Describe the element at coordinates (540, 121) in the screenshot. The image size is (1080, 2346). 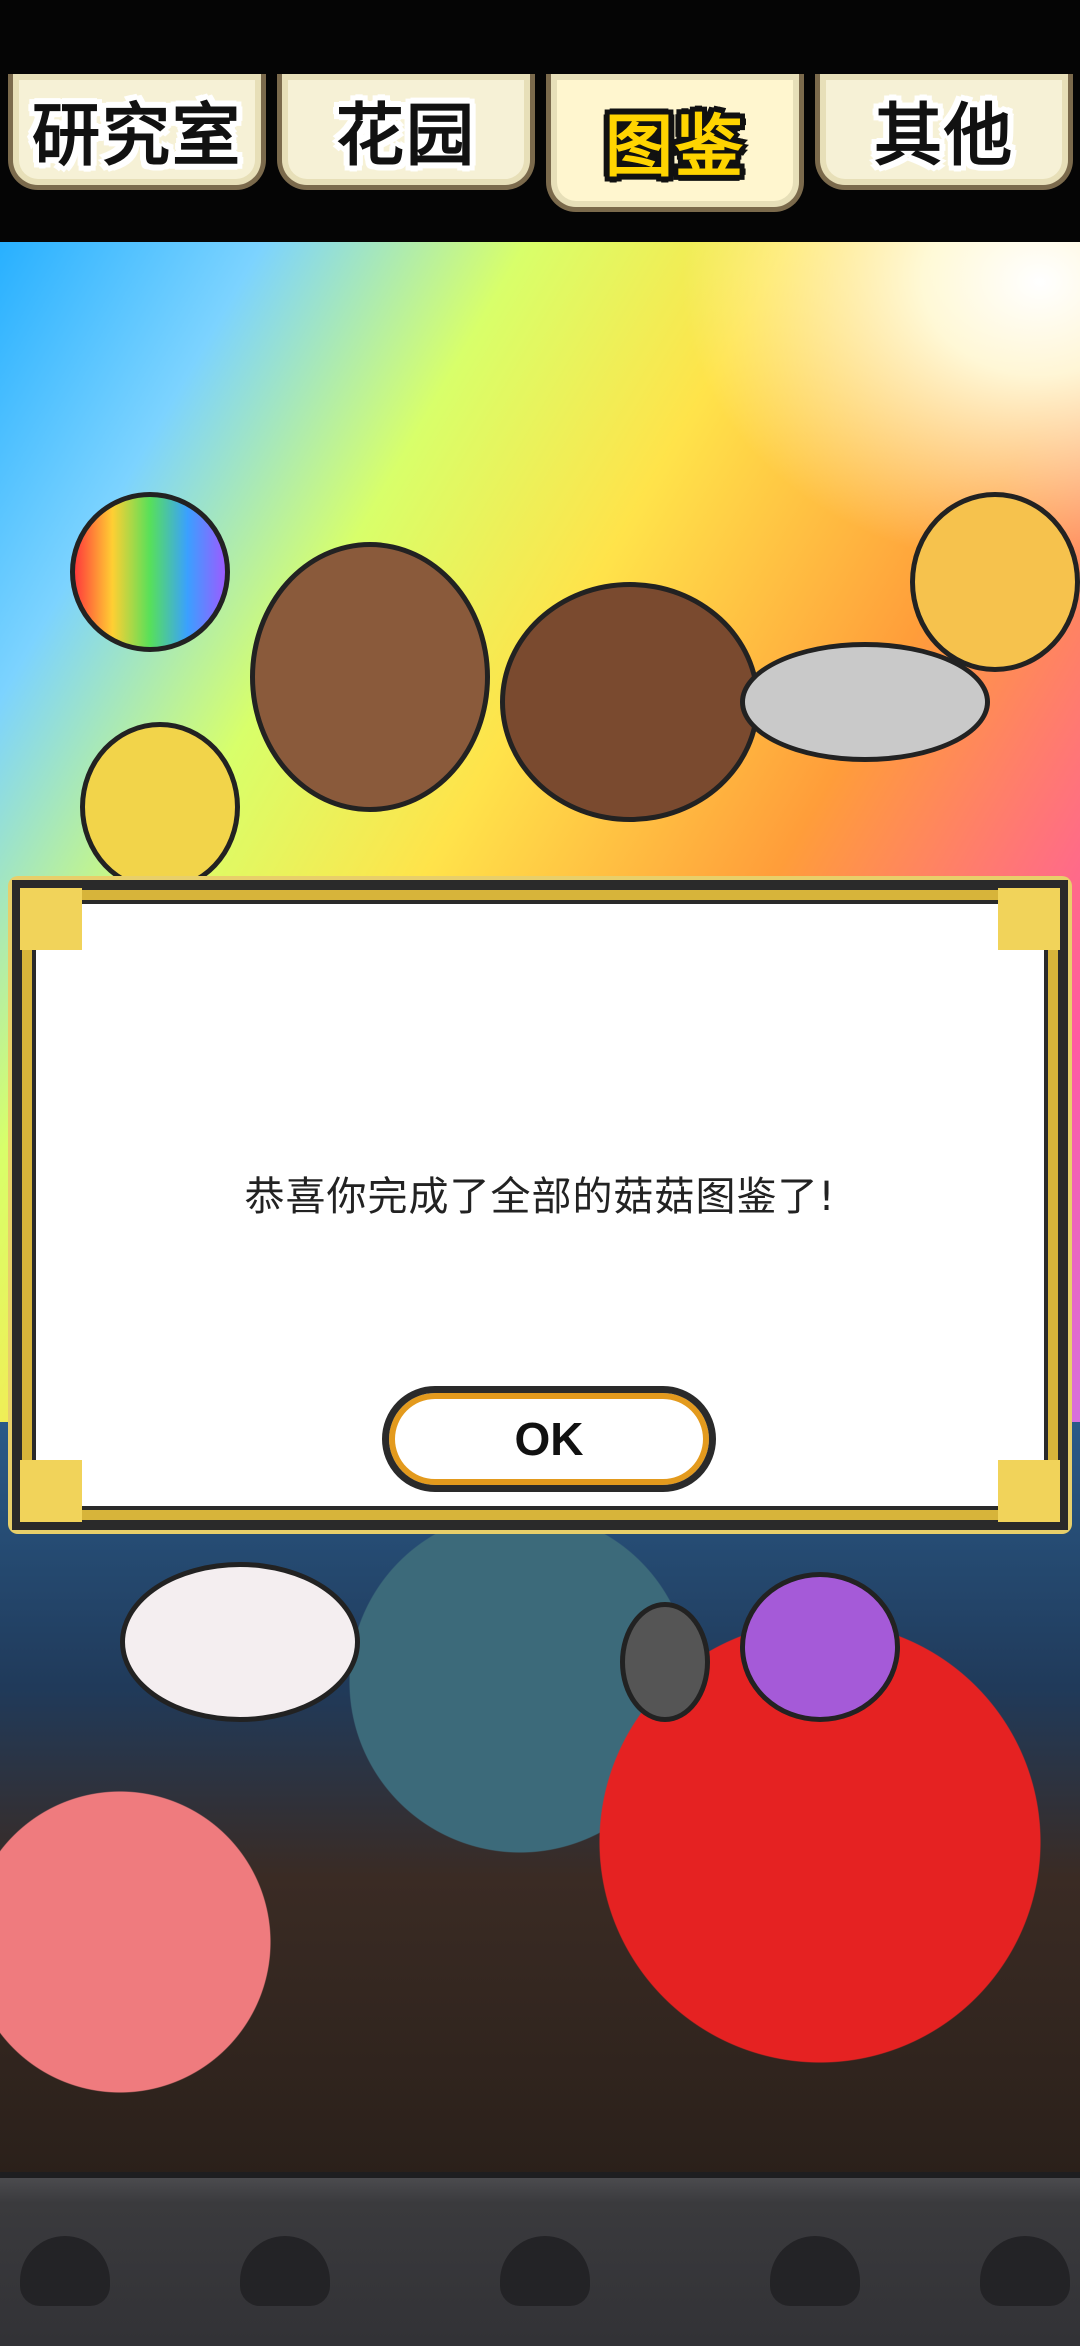
I see `top-tab-bar: 研究室 花园 图鉴 其他` at that location.